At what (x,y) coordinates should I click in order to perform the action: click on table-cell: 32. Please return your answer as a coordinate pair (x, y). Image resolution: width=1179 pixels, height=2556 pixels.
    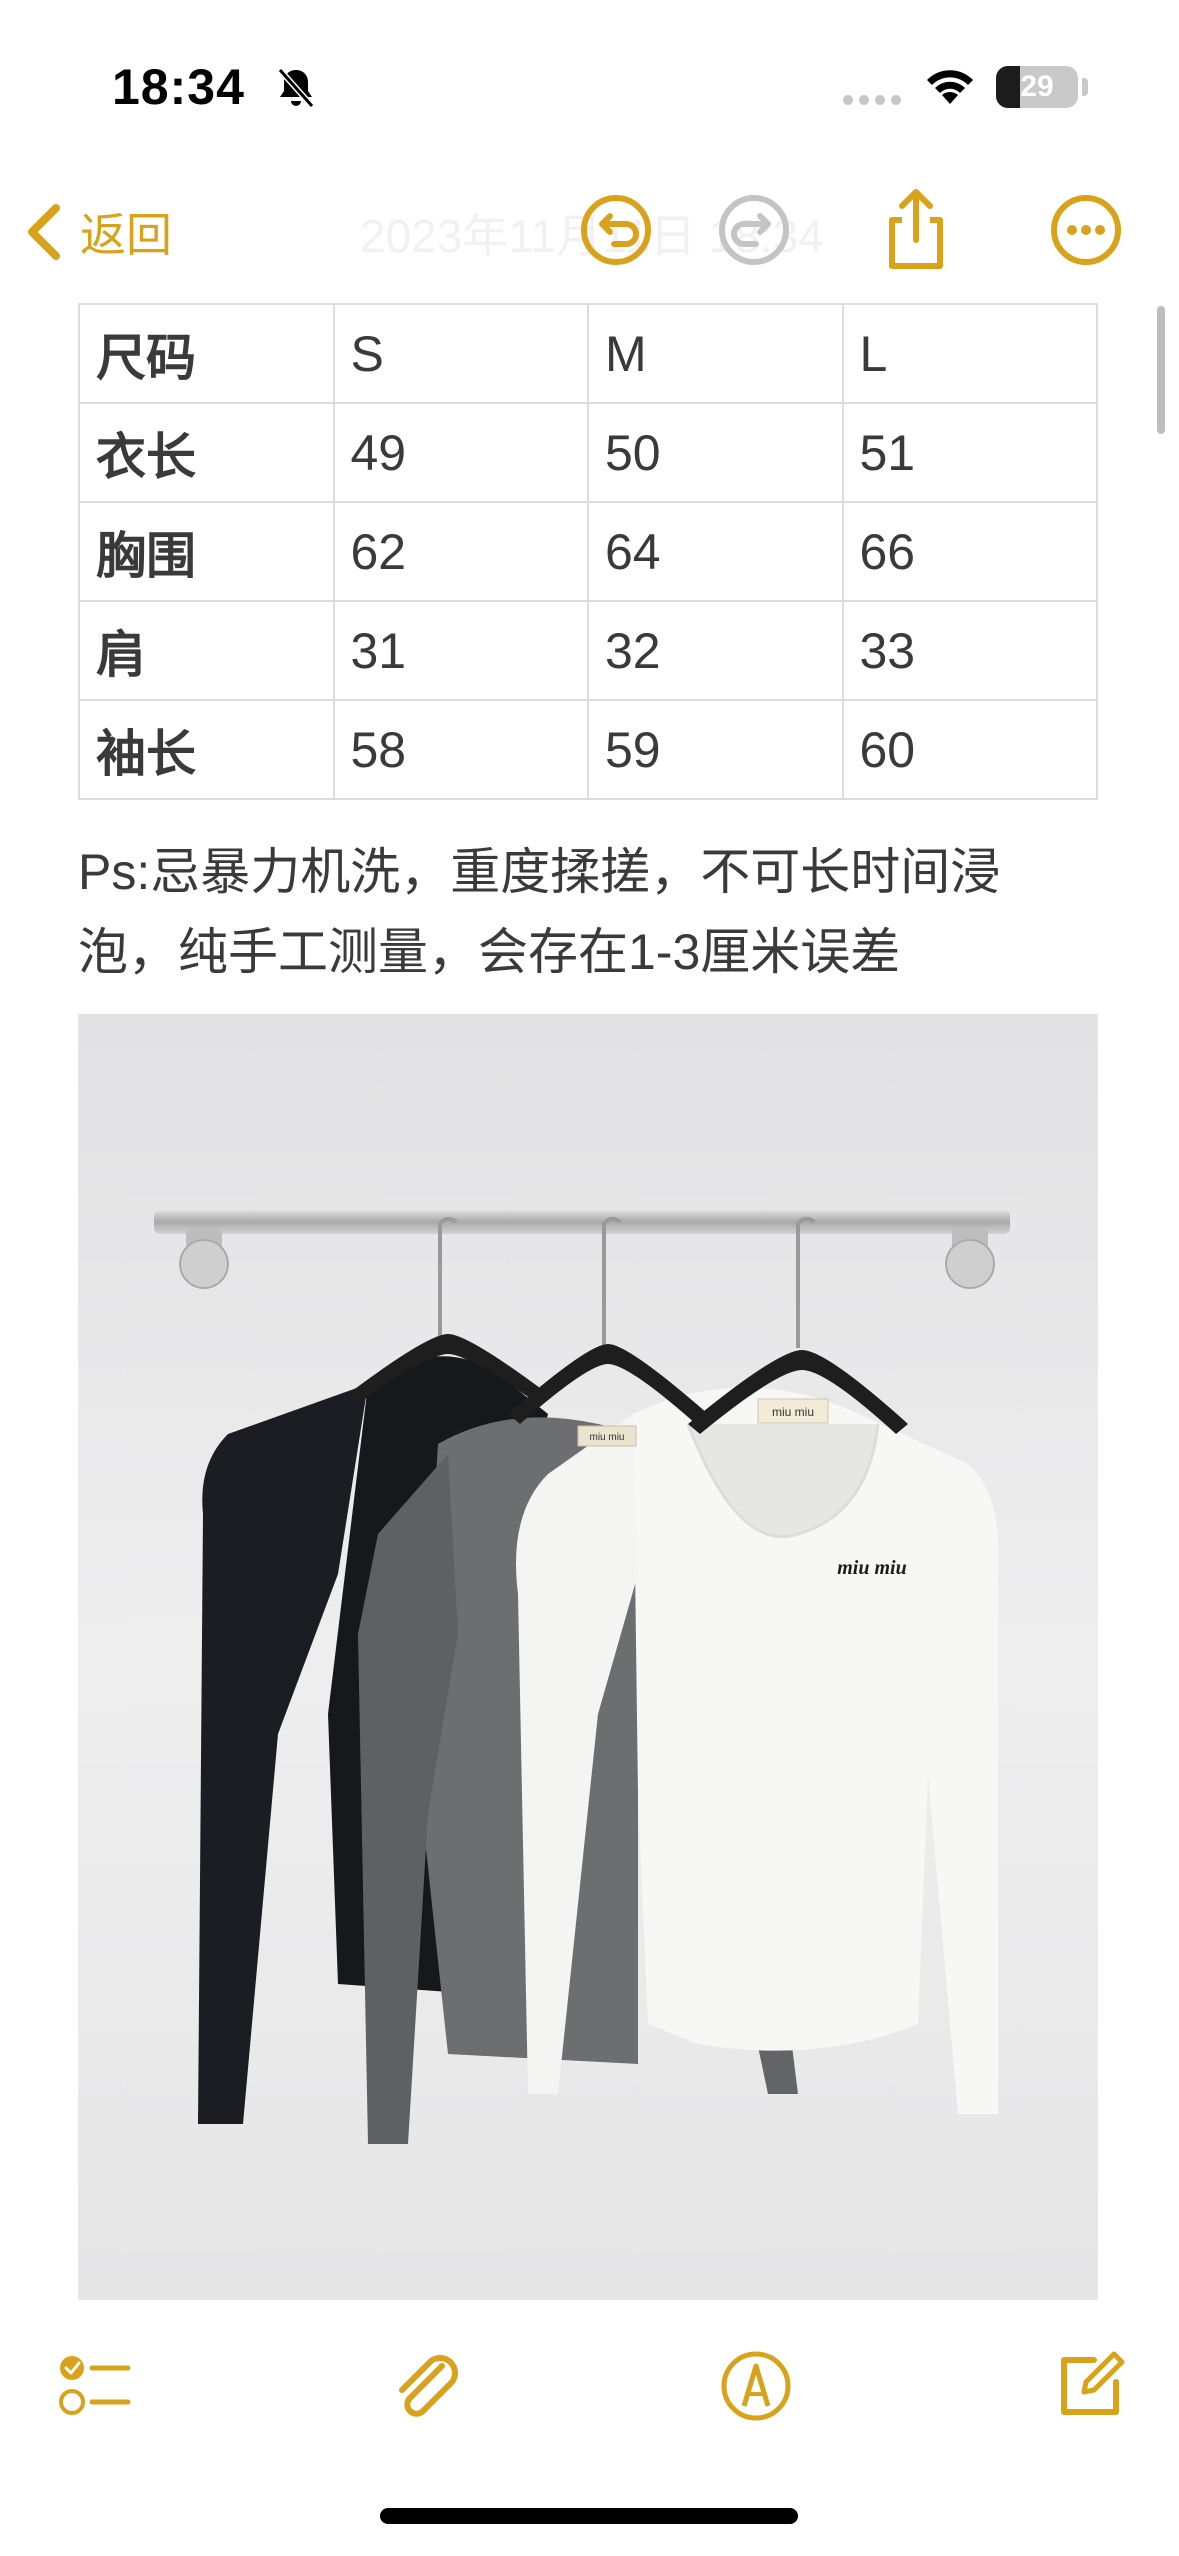
    Looking at the image, I should click on (715, 650).